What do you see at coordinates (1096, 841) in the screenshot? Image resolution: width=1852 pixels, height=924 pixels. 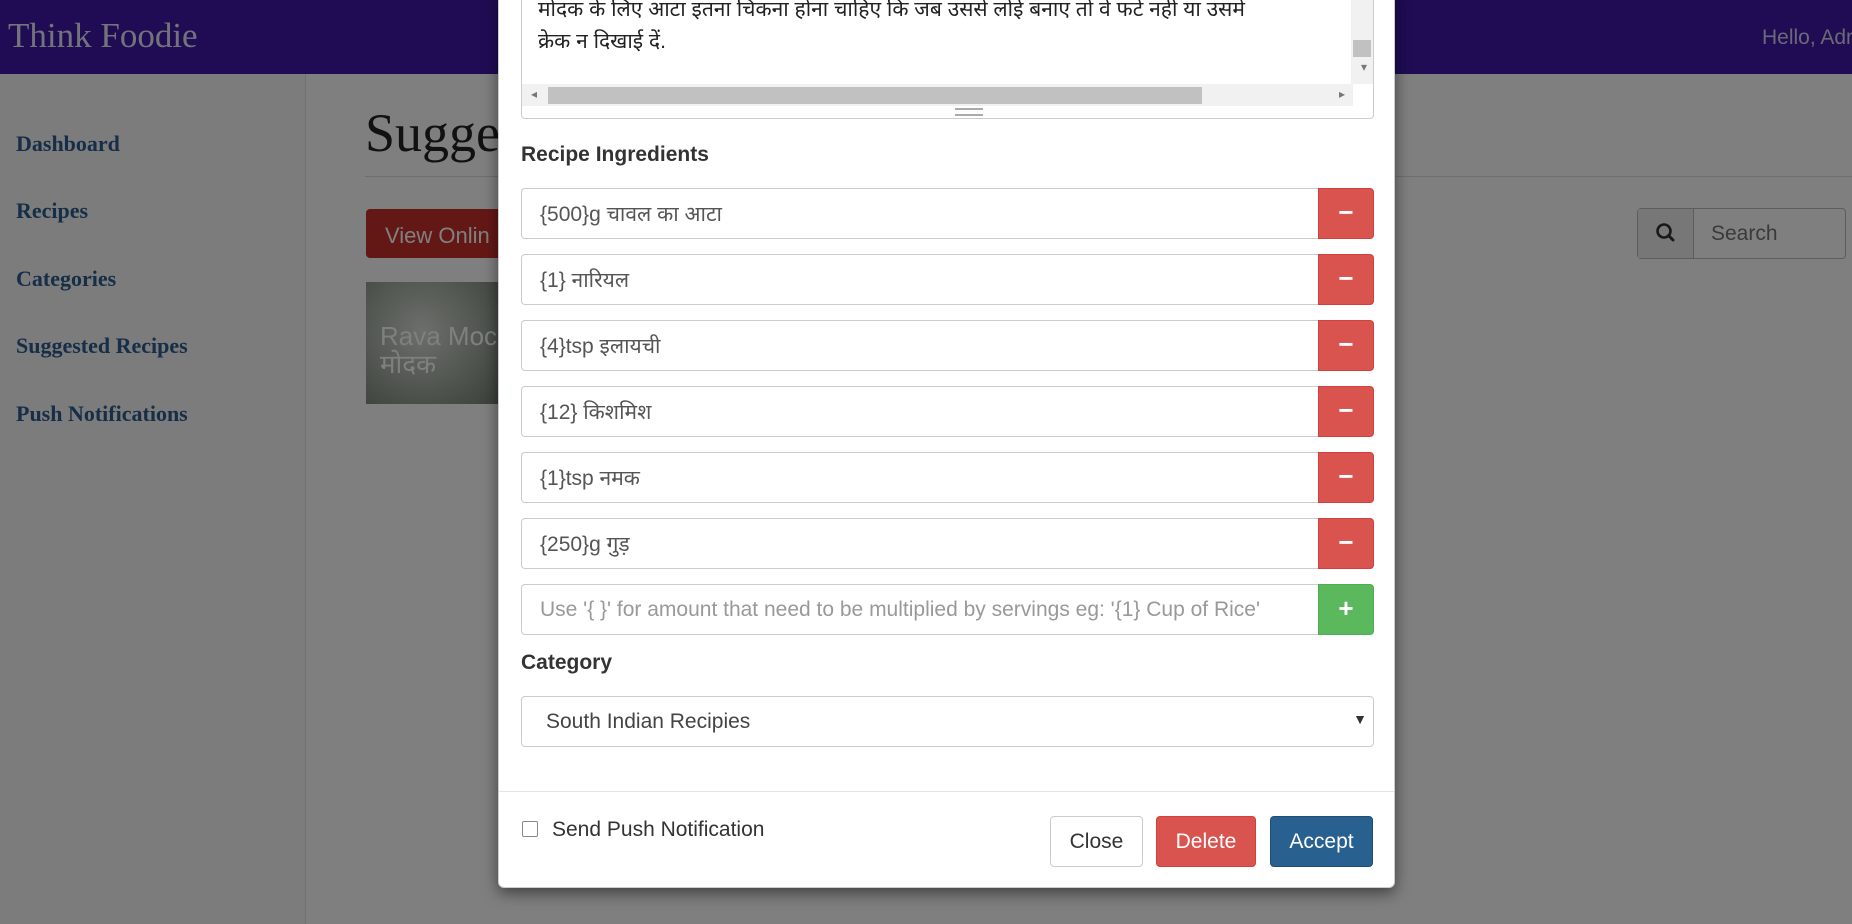 I see `close-button: Close` at bounding box center [1096, 841].